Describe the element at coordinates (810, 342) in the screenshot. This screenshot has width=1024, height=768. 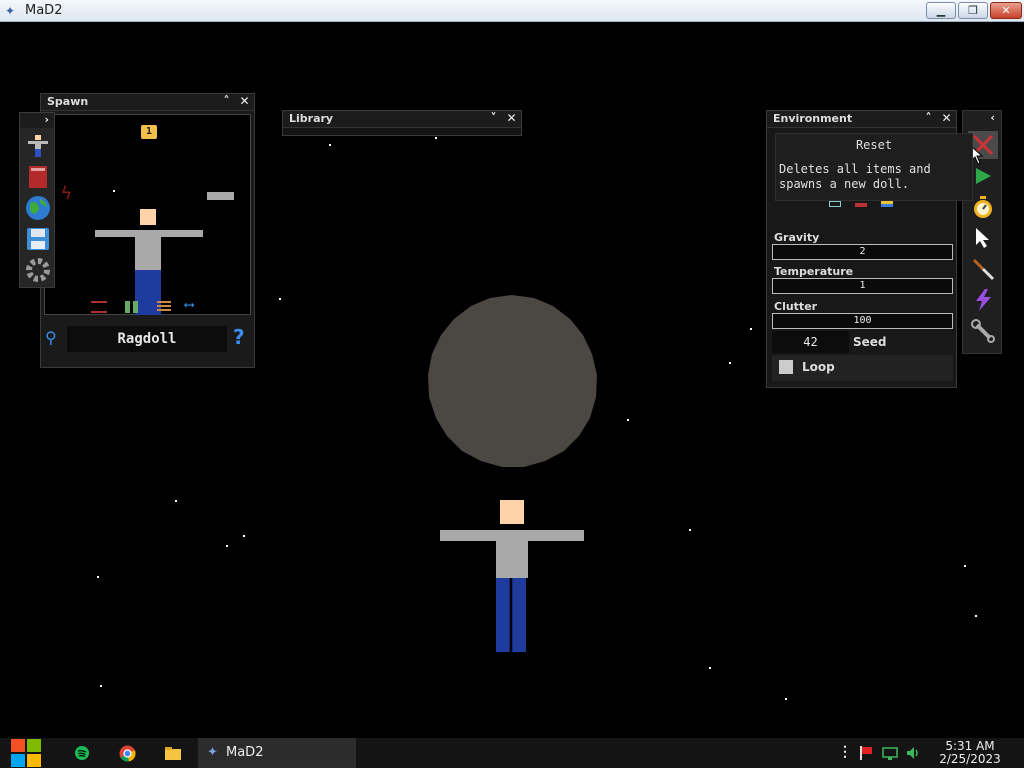
I see `seed-input: 42` at that location.